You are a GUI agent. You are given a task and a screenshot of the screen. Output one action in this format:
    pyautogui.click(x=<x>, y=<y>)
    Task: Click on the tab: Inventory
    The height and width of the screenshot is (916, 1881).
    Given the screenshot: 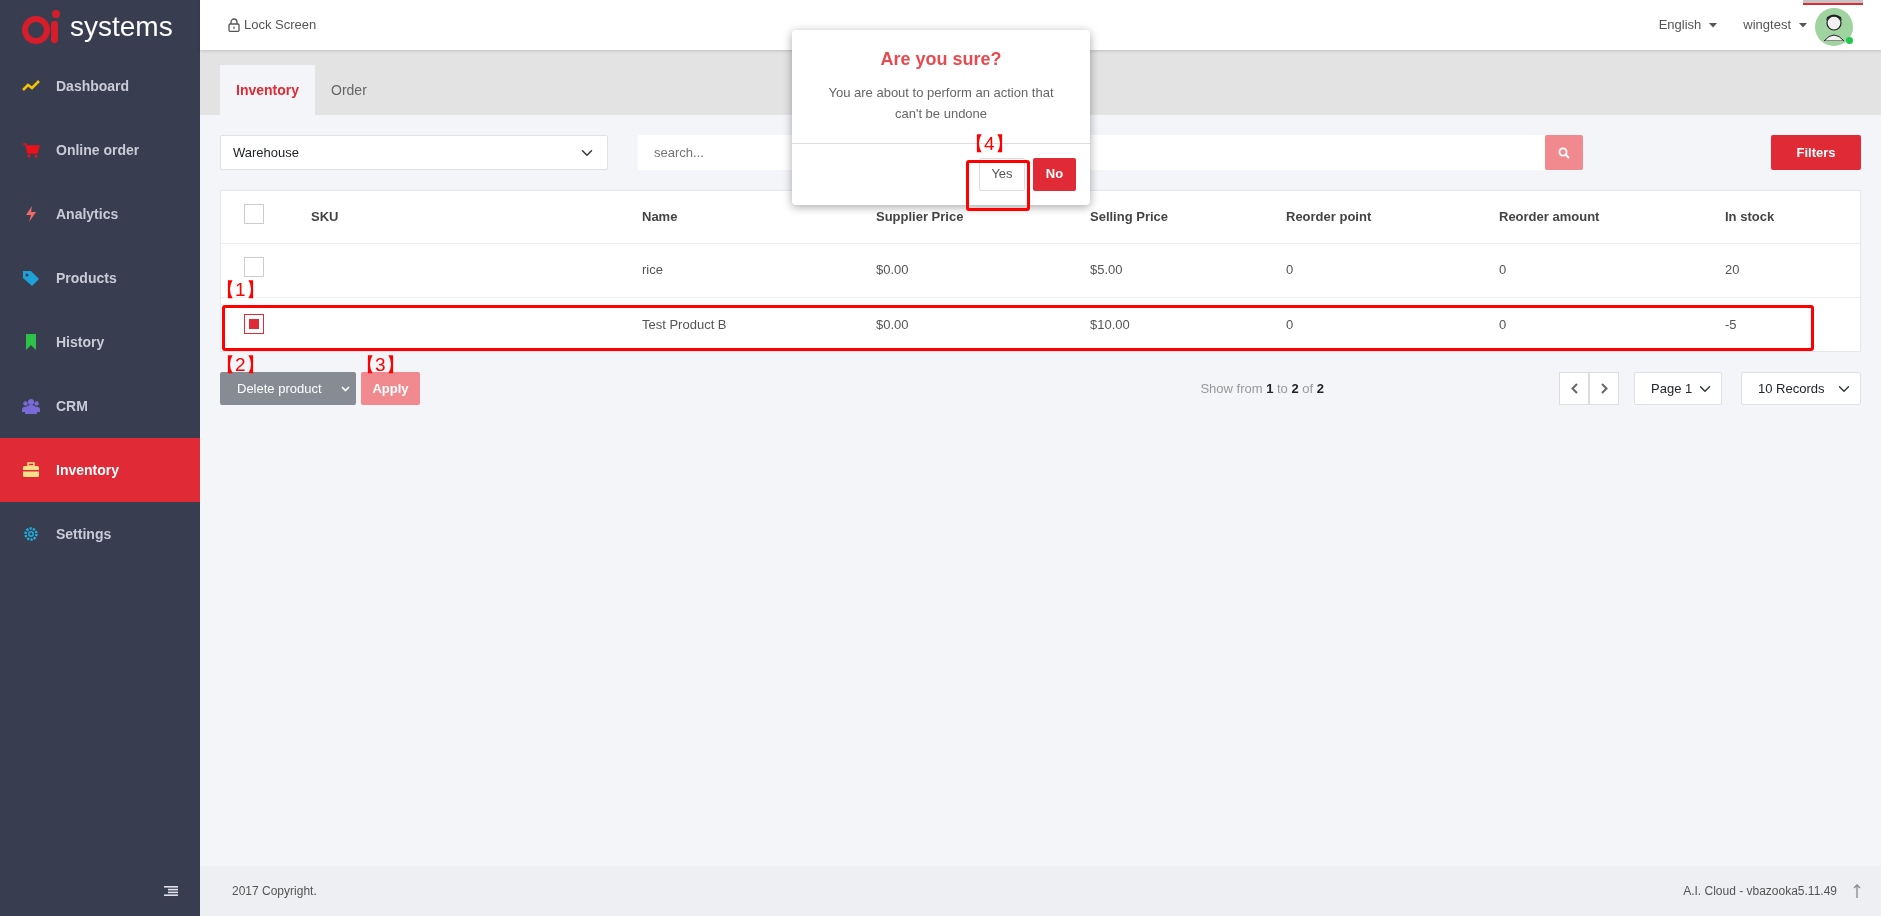 What is the action you would take?
    pyautogui.click(x=267, y=90)
    